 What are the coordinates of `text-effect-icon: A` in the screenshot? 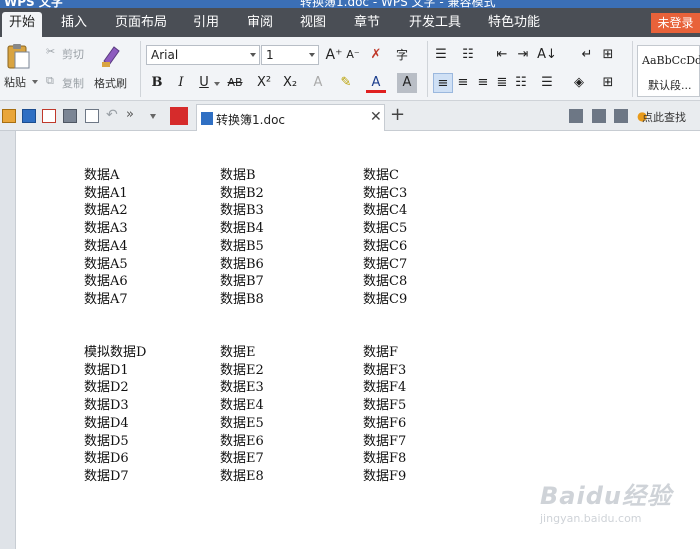 It's located at (318, 83).